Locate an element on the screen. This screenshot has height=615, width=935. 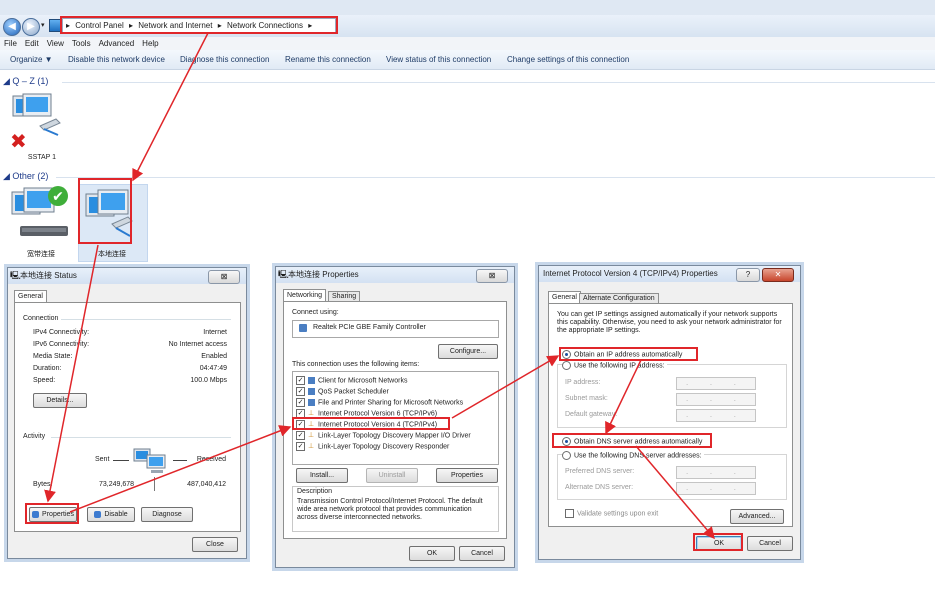
list-item: ✓ Client for Microsoft Networks is located at coordinates (351, 380).